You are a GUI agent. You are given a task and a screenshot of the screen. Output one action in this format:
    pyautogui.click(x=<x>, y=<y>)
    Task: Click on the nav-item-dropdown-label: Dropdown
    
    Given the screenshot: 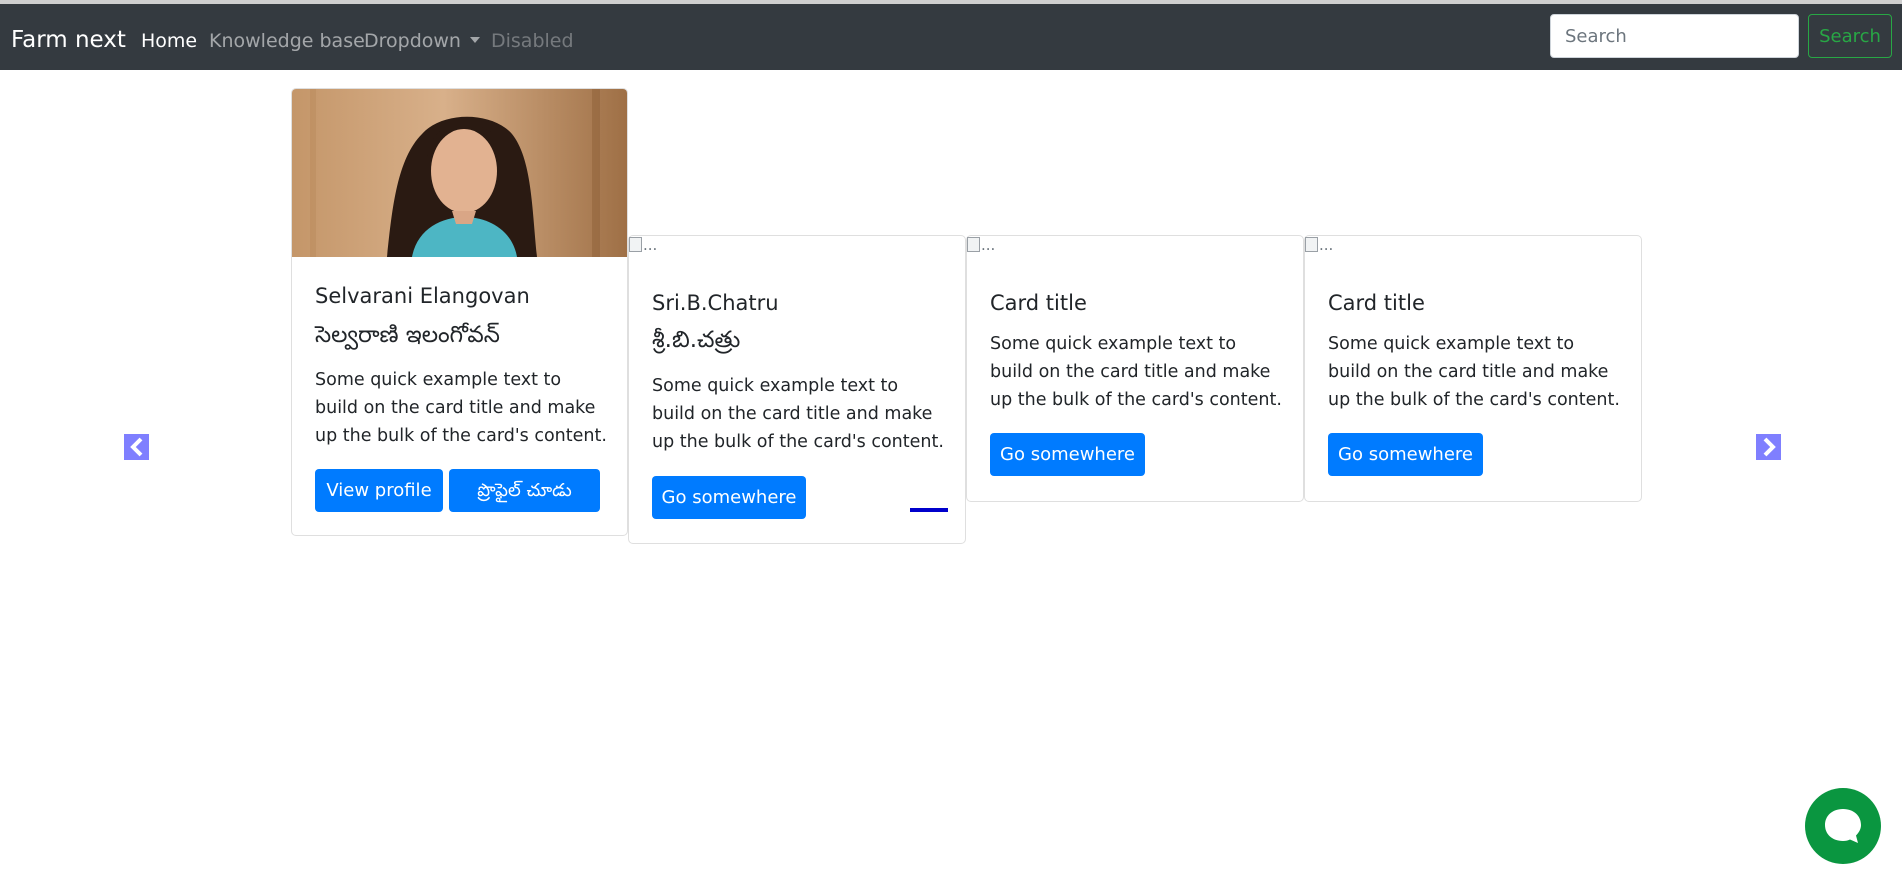 What is the action you would take?
    pyautogui.click(x=412, y=41)
    